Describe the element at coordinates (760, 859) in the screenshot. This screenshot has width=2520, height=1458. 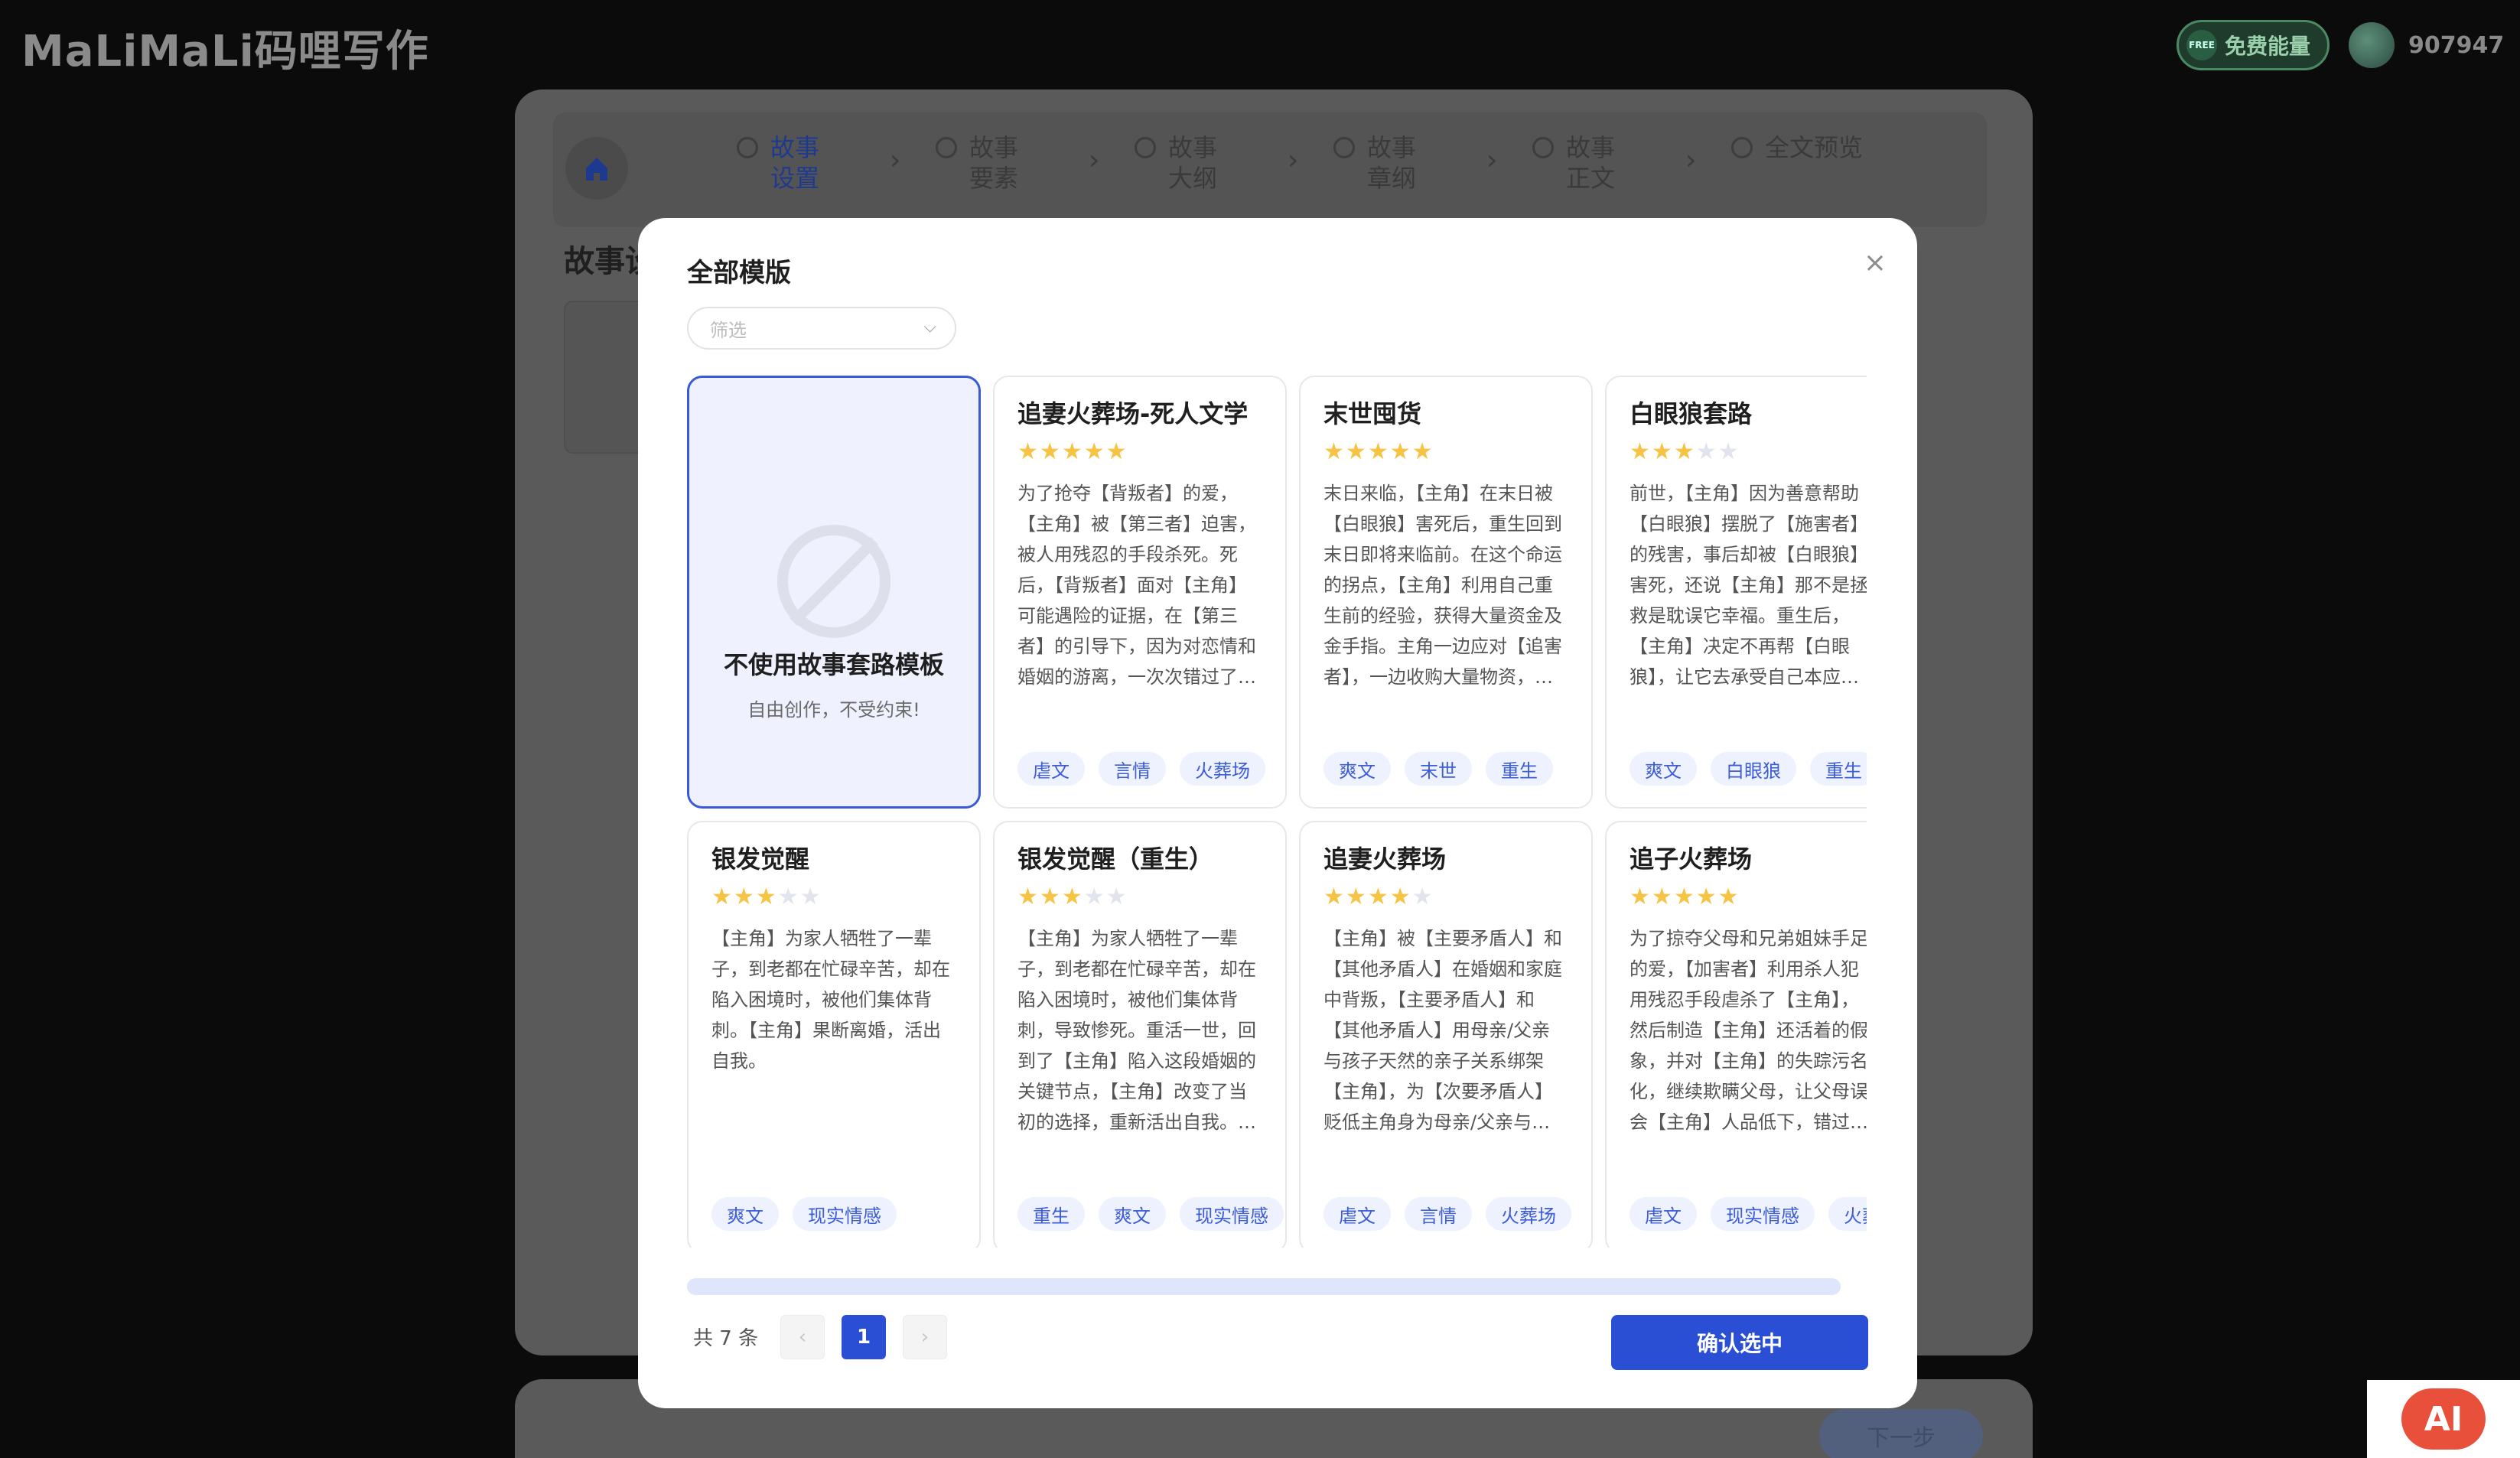
I see `template-title: 银发觉醒` at that location.